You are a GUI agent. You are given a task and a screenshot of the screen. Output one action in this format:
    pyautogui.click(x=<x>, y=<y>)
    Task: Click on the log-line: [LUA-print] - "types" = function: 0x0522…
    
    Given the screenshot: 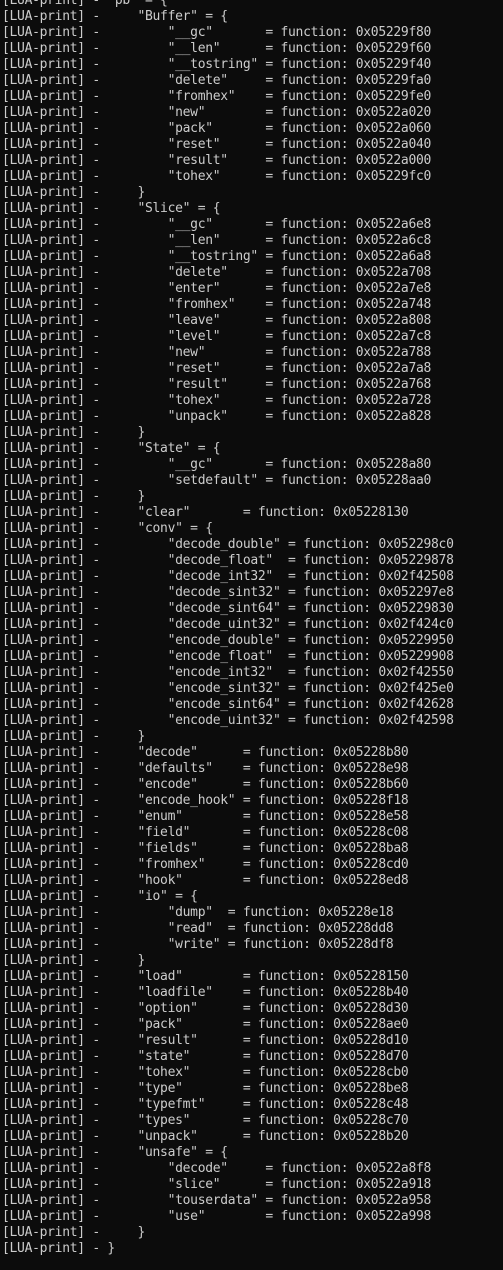 What is the action you would take?
    pyautogui.click(x=205, y=1120)
    